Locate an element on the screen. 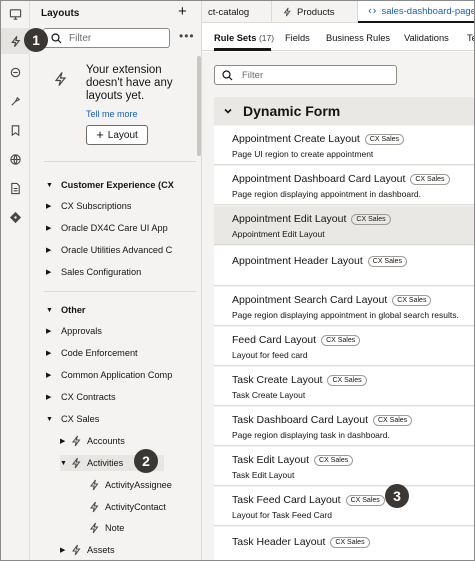 This screenshot has height=561, width=475. tree-item-cx-subscriptions: ▶ CX Subscriptions is located at coordinates (88, 206).